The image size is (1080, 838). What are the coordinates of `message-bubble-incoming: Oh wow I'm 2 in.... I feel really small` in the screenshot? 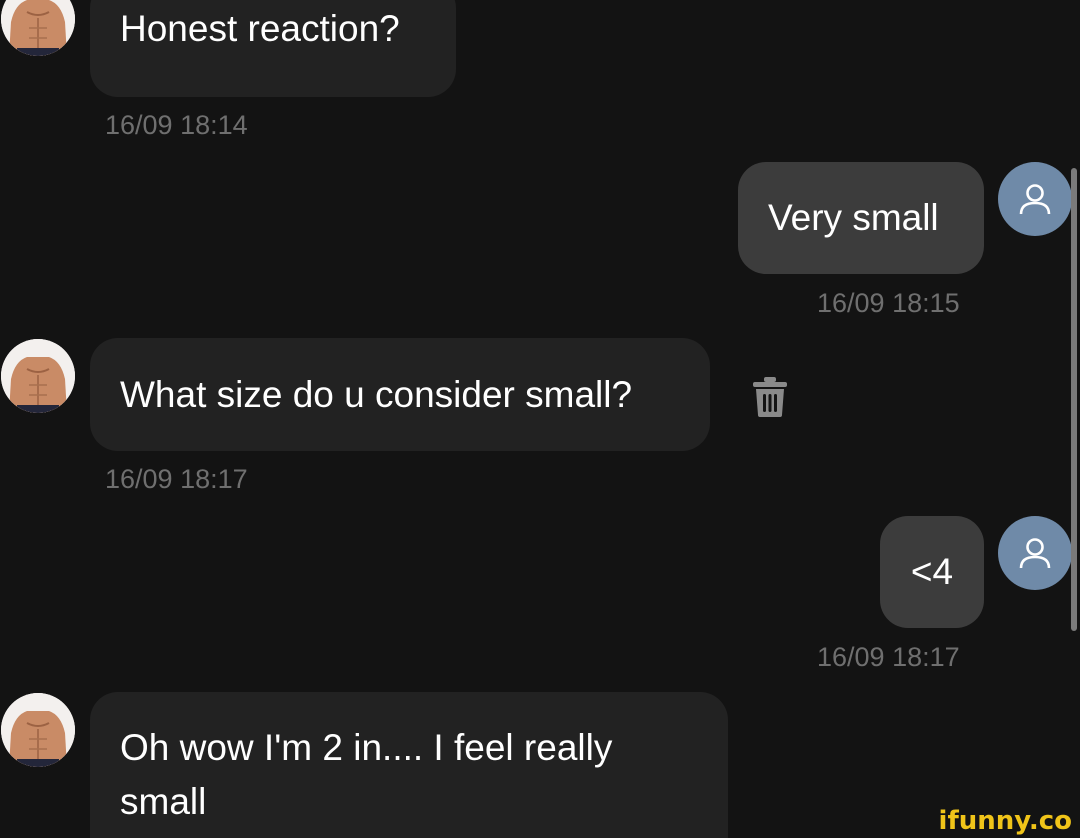 It's located at (409, 765).